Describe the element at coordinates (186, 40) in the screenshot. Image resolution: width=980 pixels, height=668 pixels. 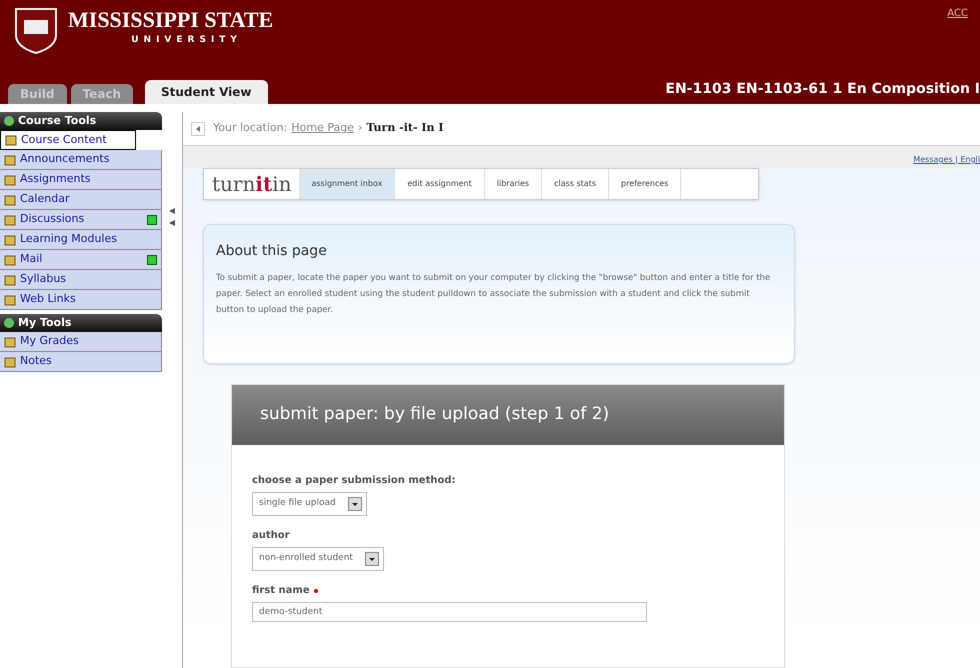
I see `university-subtitle: UNIVERSITY` at that location.